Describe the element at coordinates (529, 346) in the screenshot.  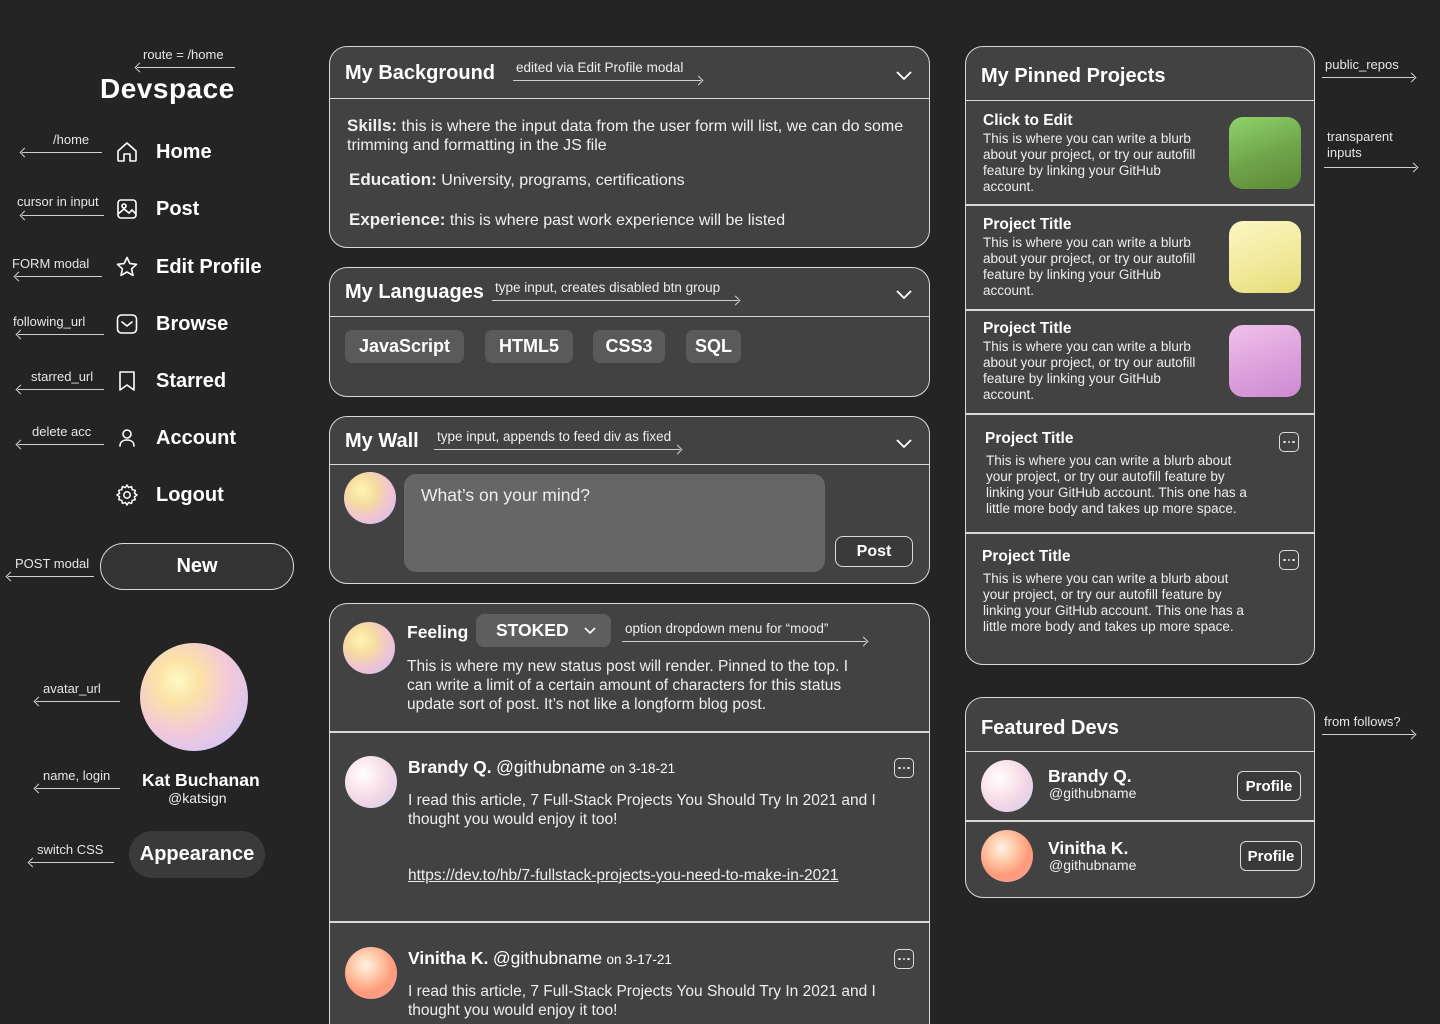
I see `language-pill: HTML5` at that location.